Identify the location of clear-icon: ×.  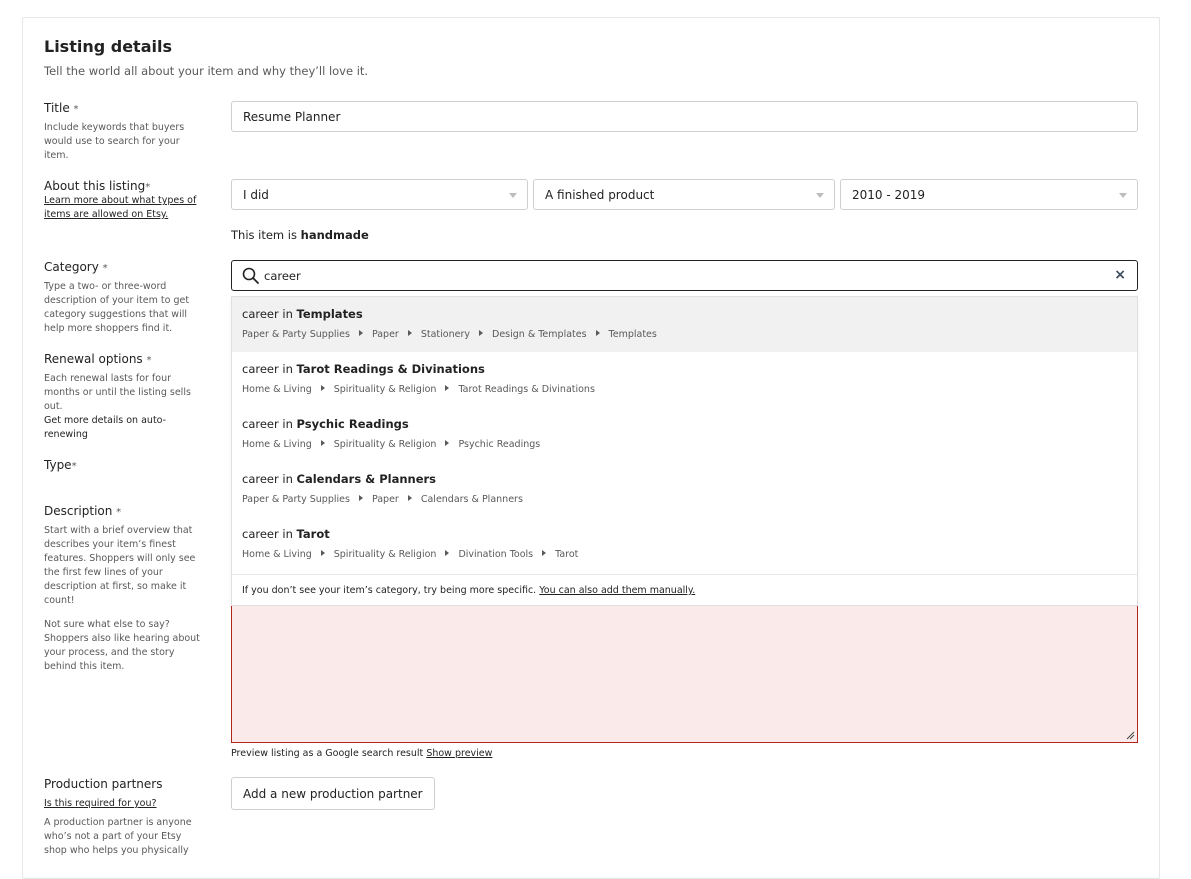
(1120, 275).